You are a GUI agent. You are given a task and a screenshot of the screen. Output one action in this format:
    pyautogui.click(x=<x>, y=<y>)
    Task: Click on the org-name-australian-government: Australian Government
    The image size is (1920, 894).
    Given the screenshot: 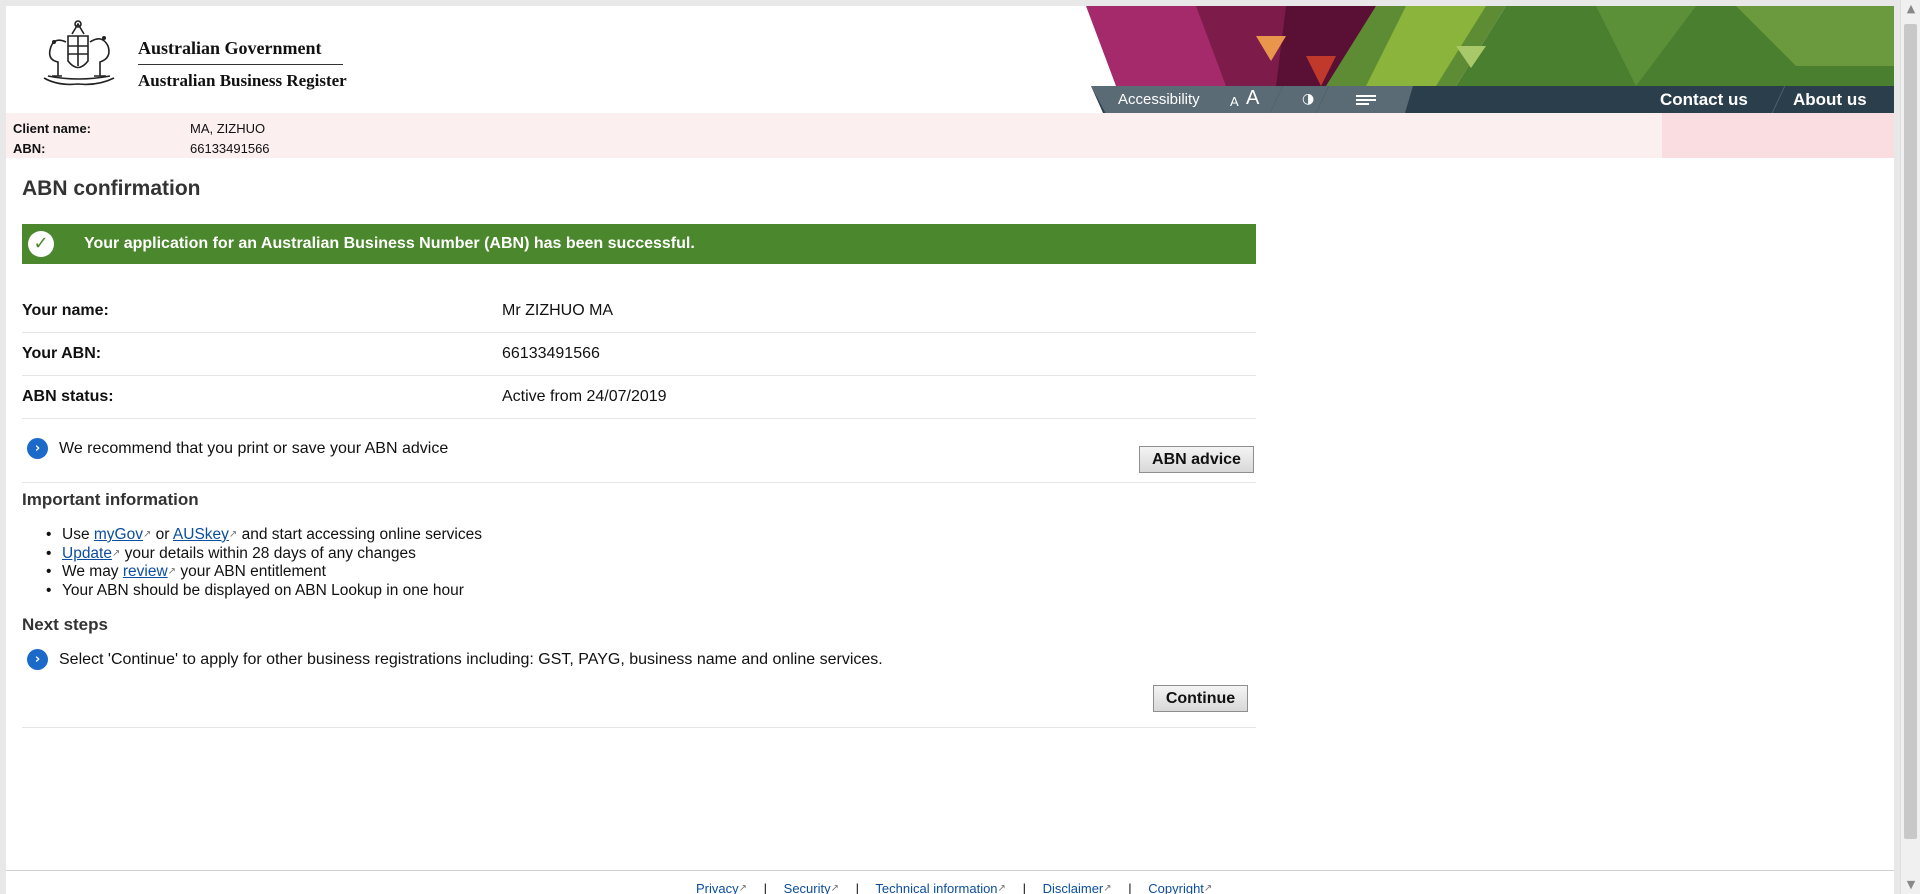 What is the action you would take?
    pyautogui.click(x=240, y=51)
    